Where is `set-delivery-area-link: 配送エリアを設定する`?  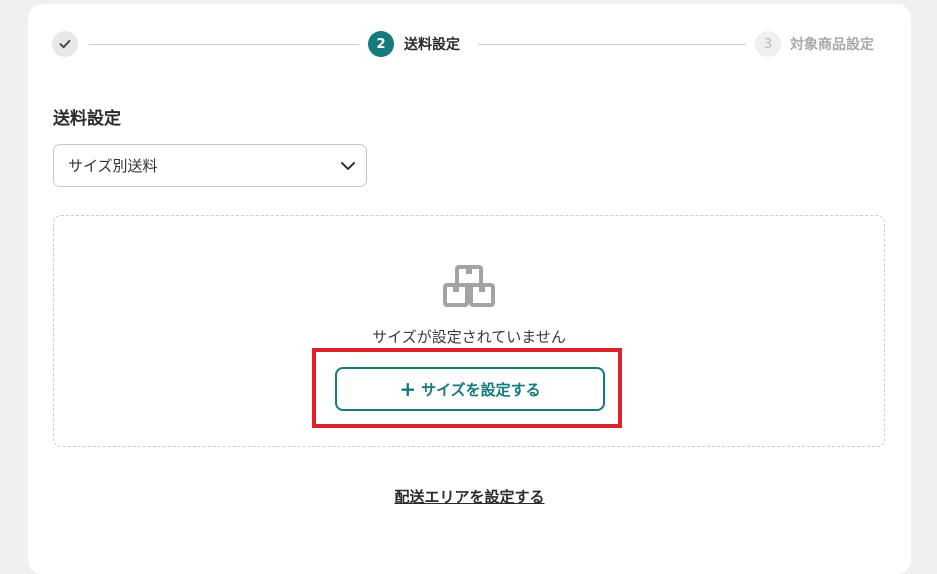
set-delivery-area-link: 配送エリアを設定する is located at coordinates (469, 496).